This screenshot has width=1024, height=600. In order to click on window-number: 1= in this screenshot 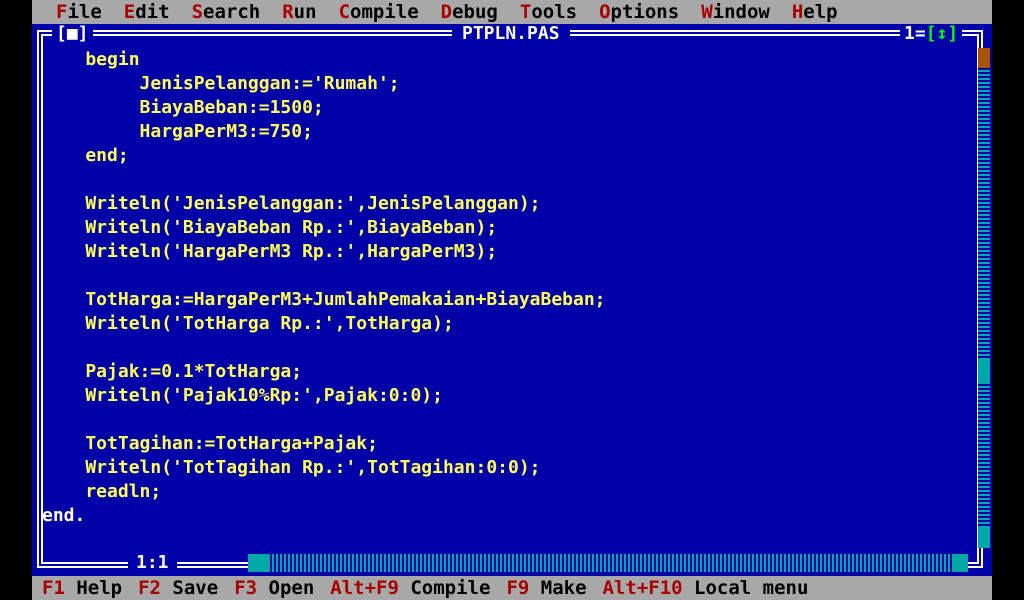, I will do `click(915, 33)`.